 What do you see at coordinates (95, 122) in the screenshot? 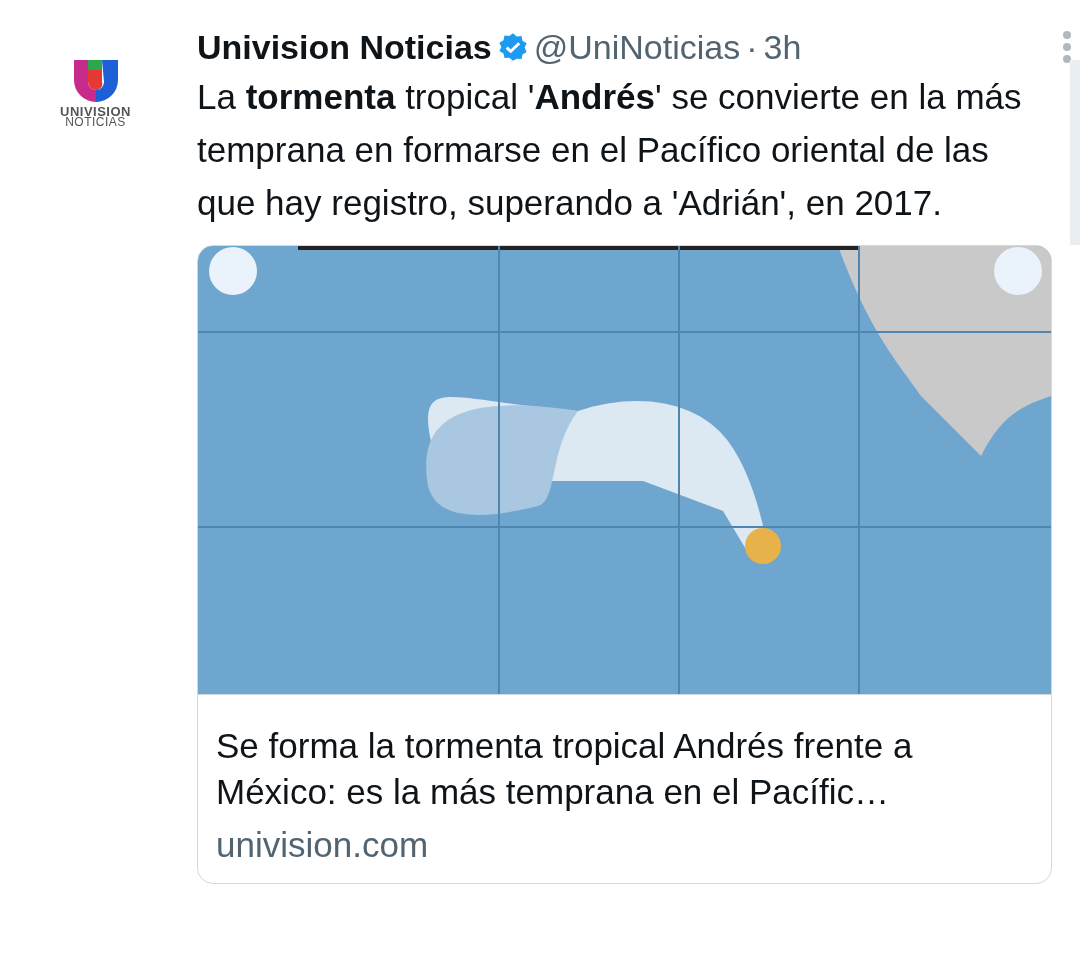
I see `logo-text: NOTICIAS` at bounding box center [95, 122].